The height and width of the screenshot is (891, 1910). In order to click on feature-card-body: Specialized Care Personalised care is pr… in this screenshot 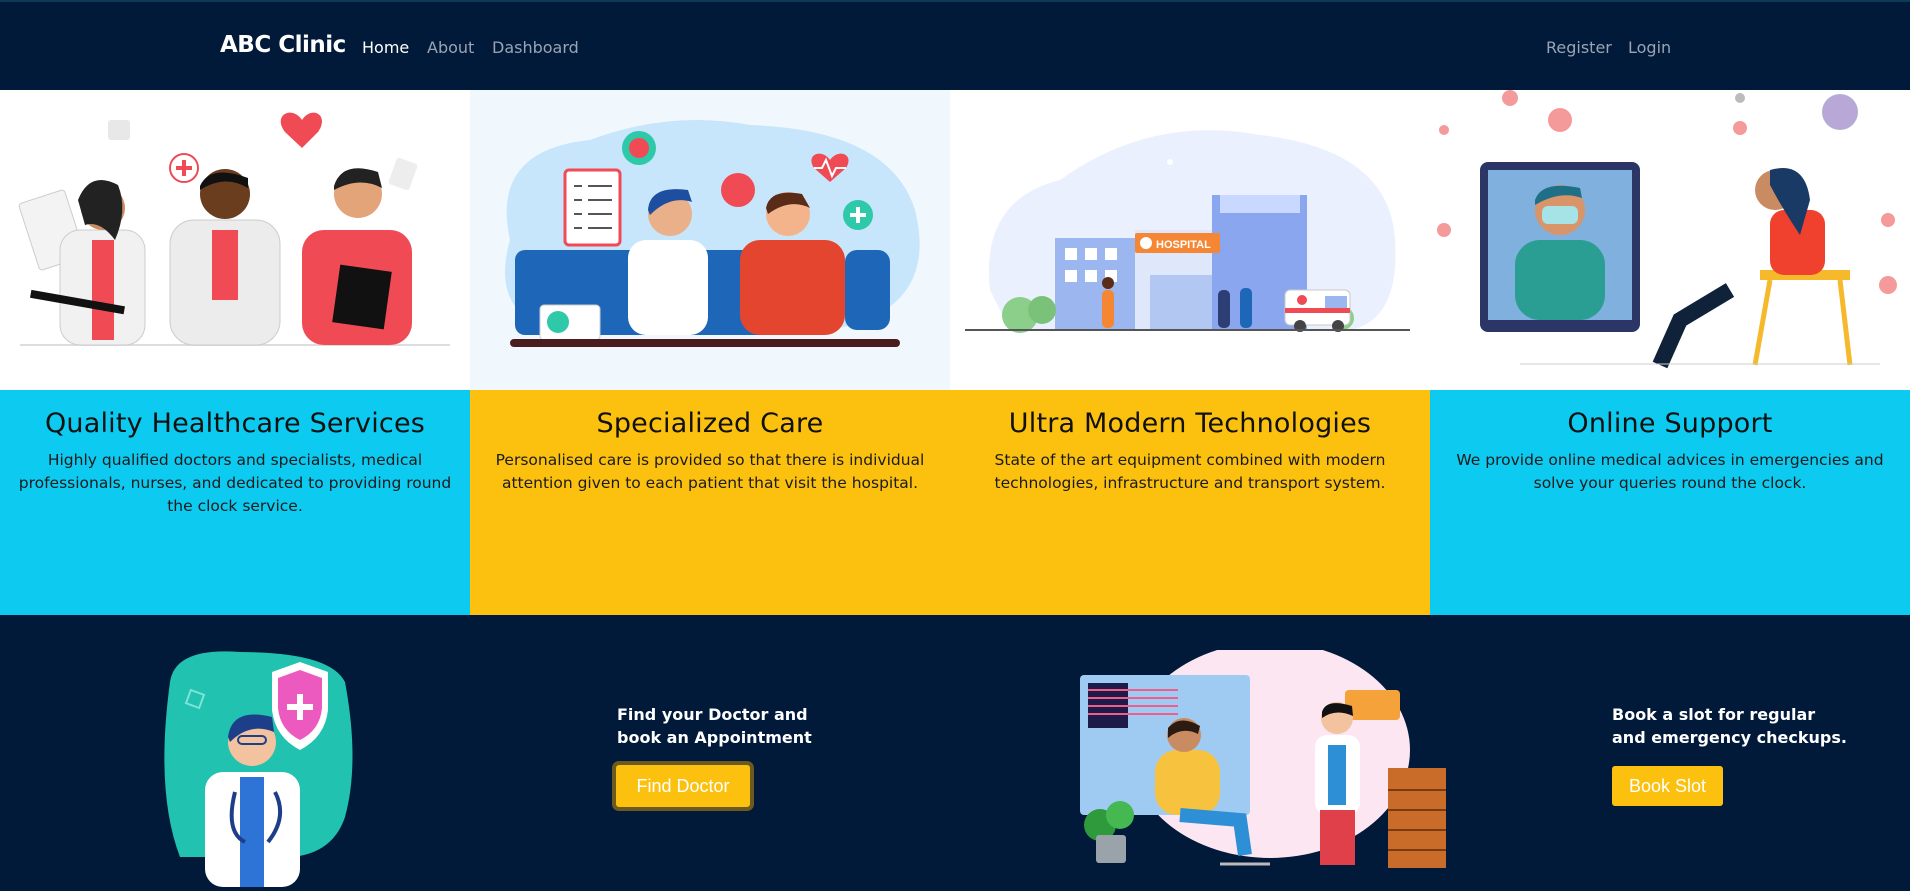, I will do `click(710, 502)`.